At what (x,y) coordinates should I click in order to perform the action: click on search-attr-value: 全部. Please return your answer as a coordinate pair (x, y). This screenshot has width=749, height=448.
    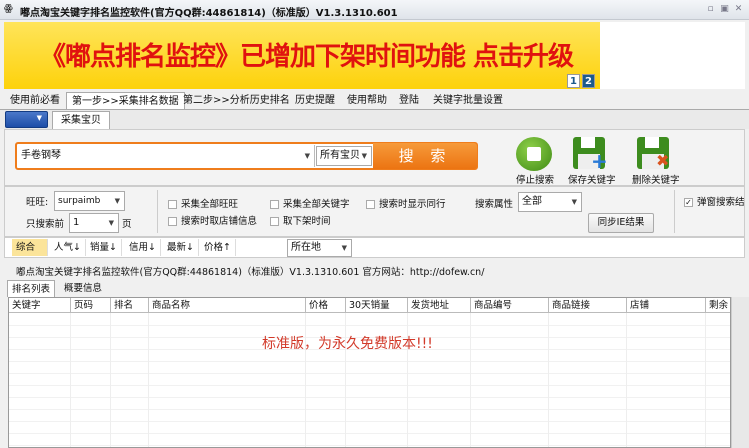
    Looking at the image, I should click on (532, 201).